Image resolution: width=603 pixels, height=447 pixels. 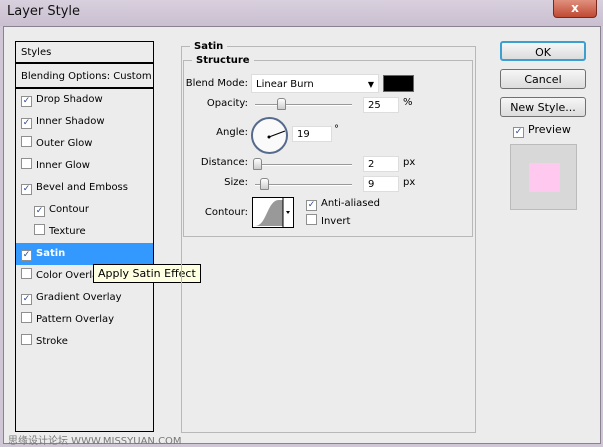 What do you see at coordinates (84, 77) in the screenshot?
I see `blending-options: Blending Options: Custom` at bounding box center [84, 77].